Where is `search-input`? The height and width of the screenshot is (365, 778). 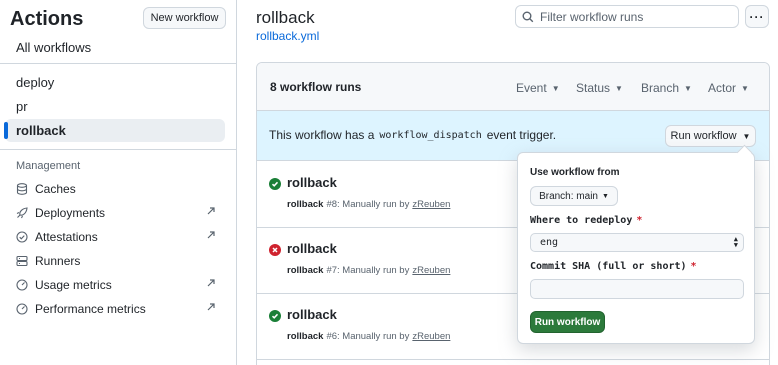 search-input is located at coordinates (635, 16).